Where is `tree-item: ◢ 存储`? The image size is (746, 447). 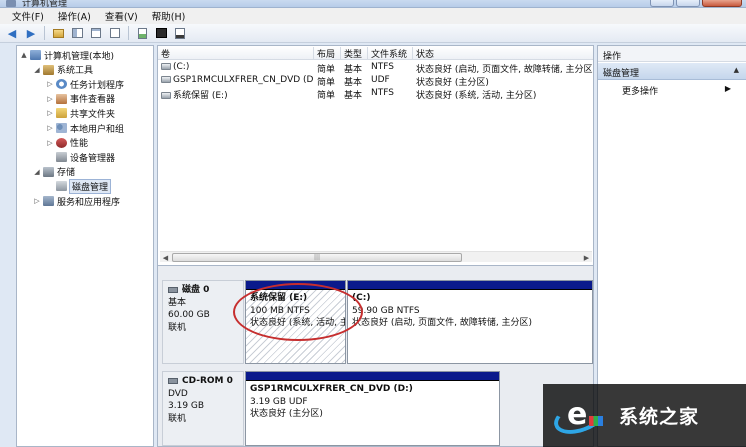
tree-item: ◢ 存储 is located at coordinates (54, 172).